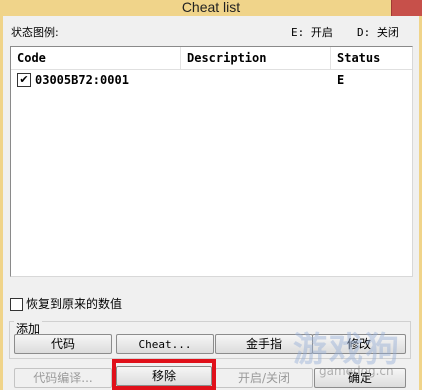  I want to click on toggle-label: 开启/关闭, so click(264, 378).